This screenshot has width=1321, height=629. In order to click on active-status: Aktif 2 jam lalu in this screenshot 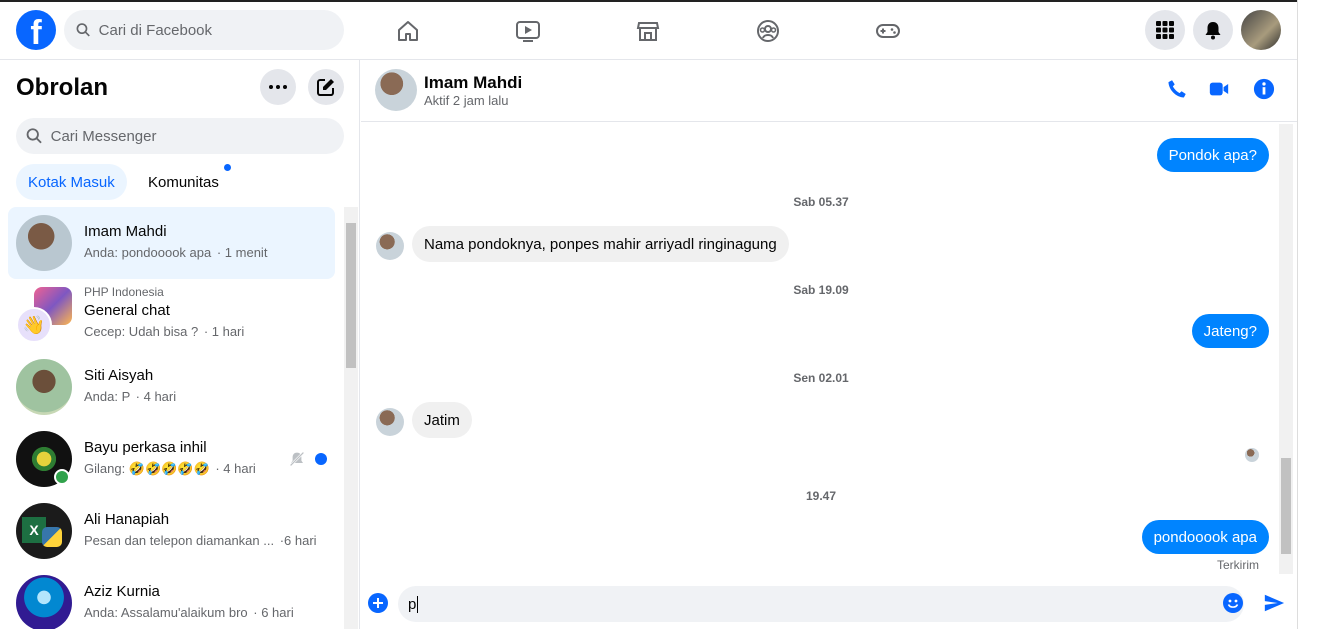, I will do `click(466, 100)`.